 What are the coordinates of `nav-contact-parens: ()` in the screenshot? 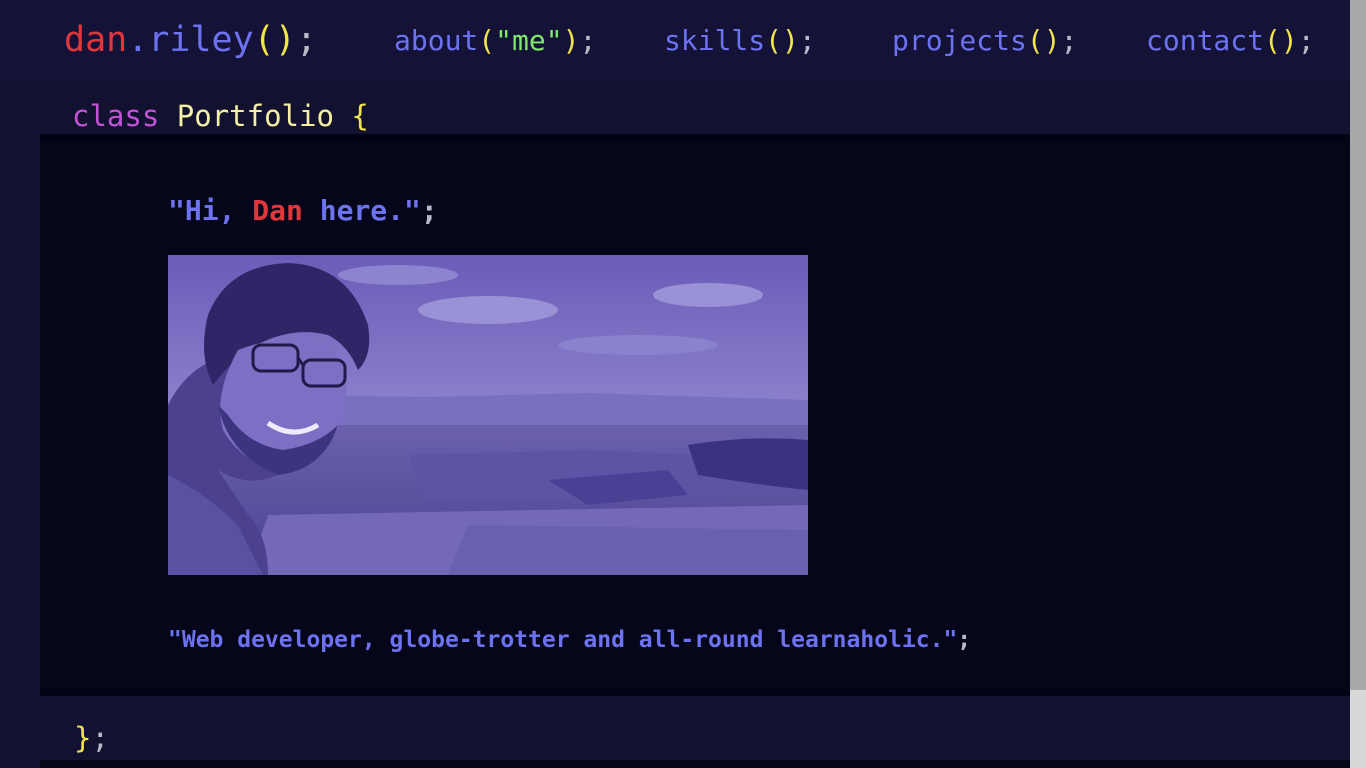 It's located at (1281, 40).